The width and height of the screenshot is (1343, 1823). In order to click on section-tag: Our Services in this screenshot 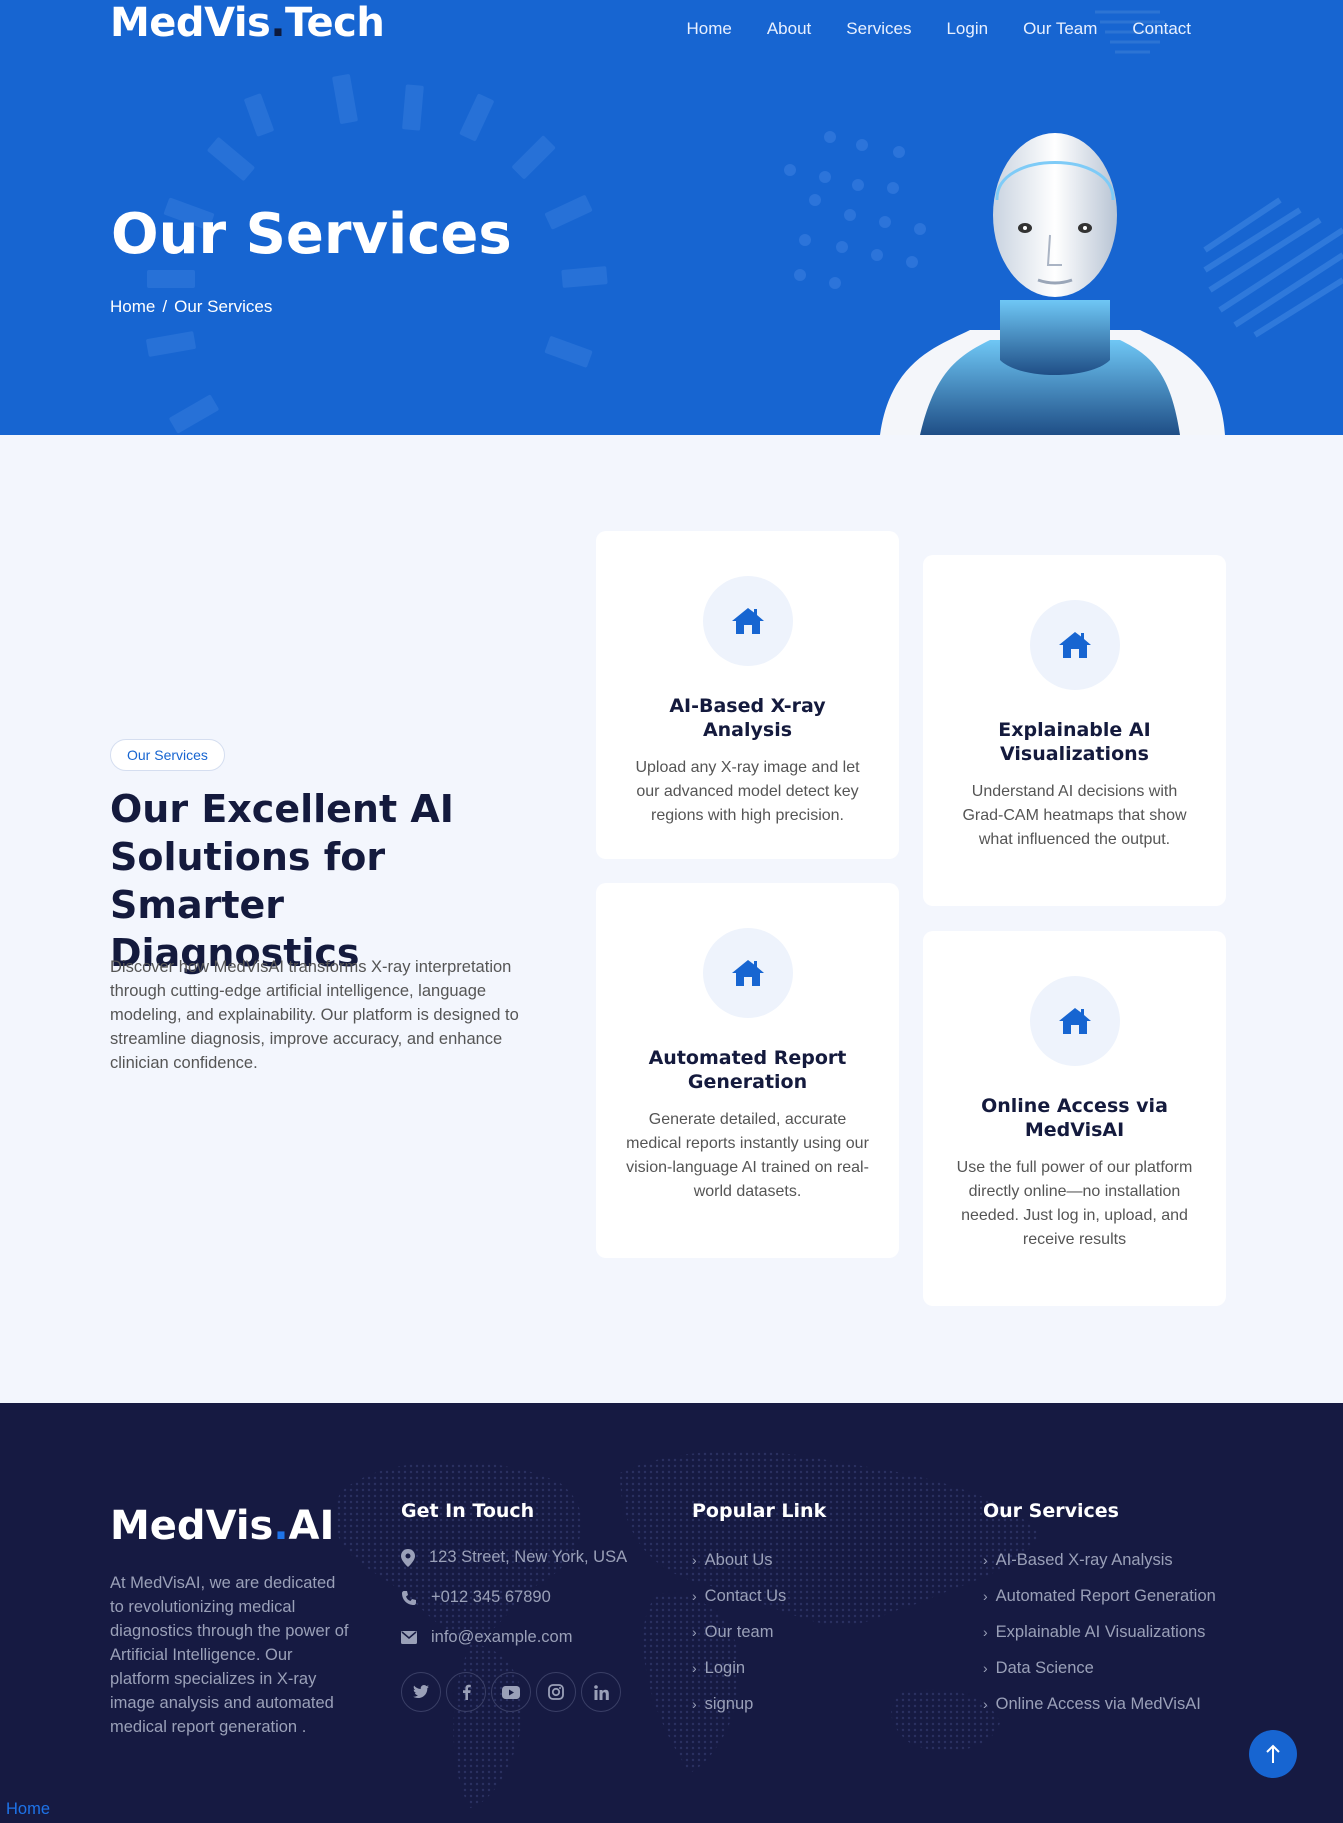, I will do `click(167, 755)`.